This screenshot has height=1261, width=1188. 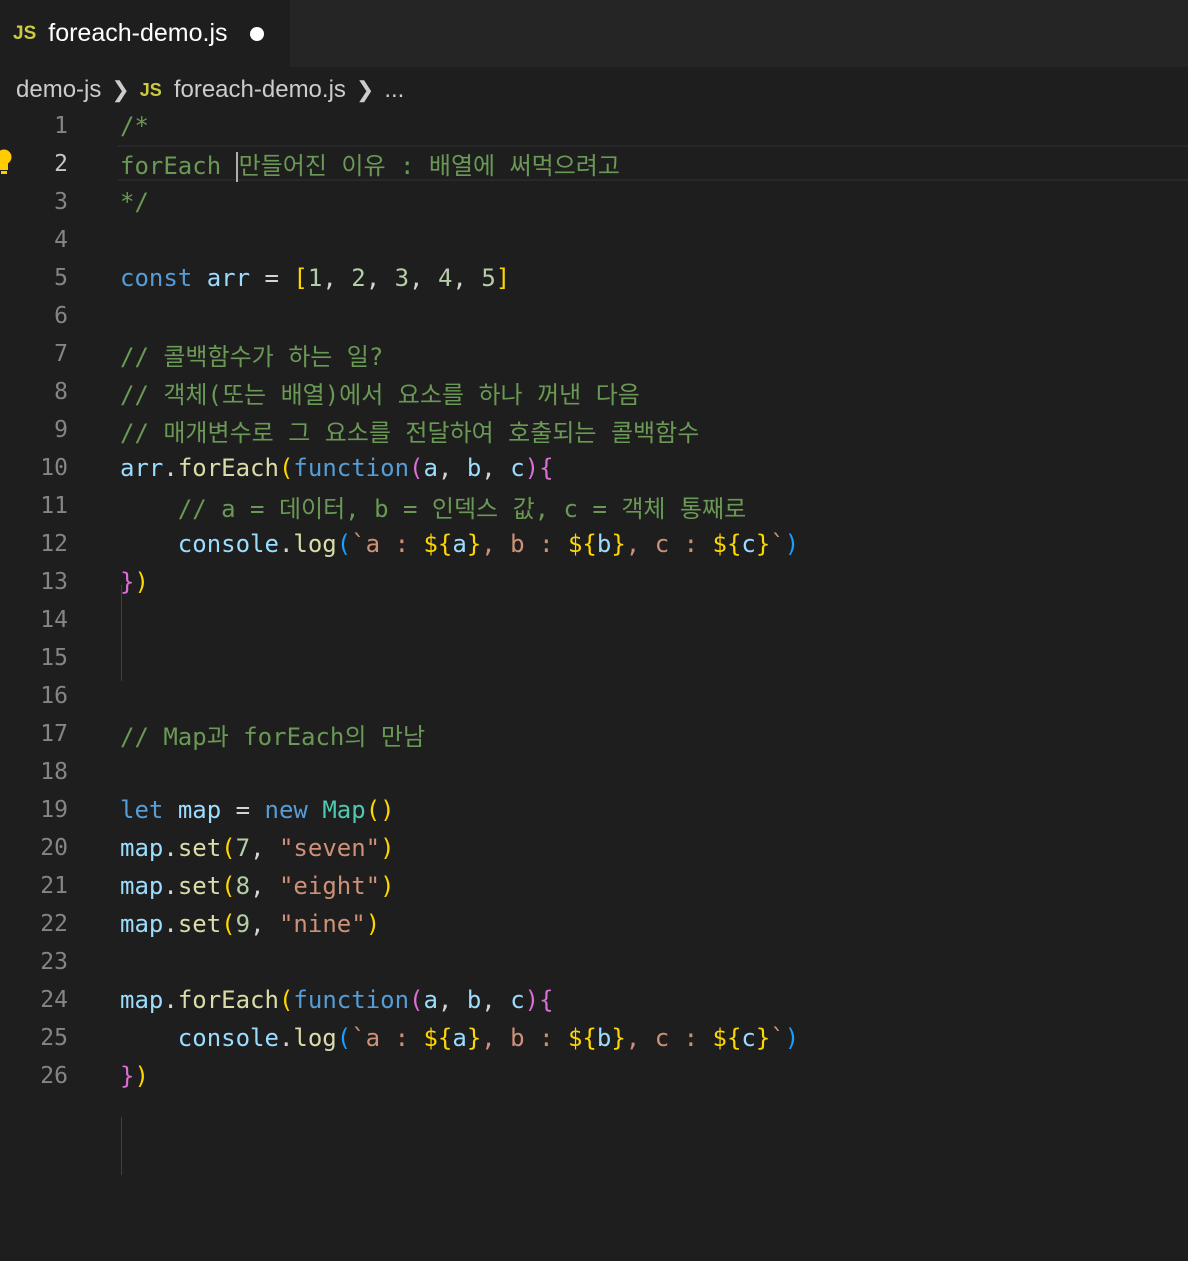 I want to click on code-token: =, so click(x=243, y=810).